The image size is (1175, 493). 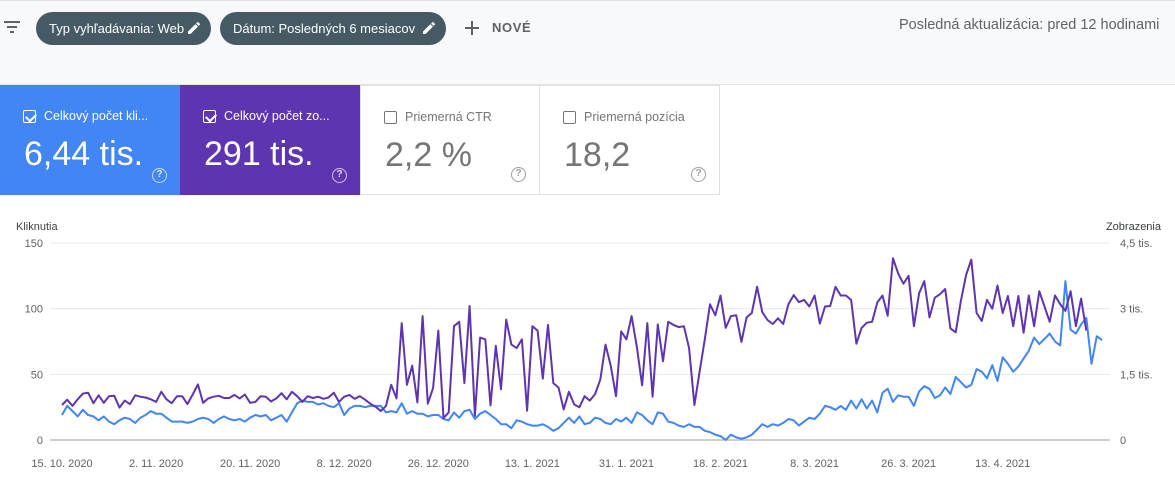 I want to click on right-tick-label: 0, so click(x=1123, y=441).